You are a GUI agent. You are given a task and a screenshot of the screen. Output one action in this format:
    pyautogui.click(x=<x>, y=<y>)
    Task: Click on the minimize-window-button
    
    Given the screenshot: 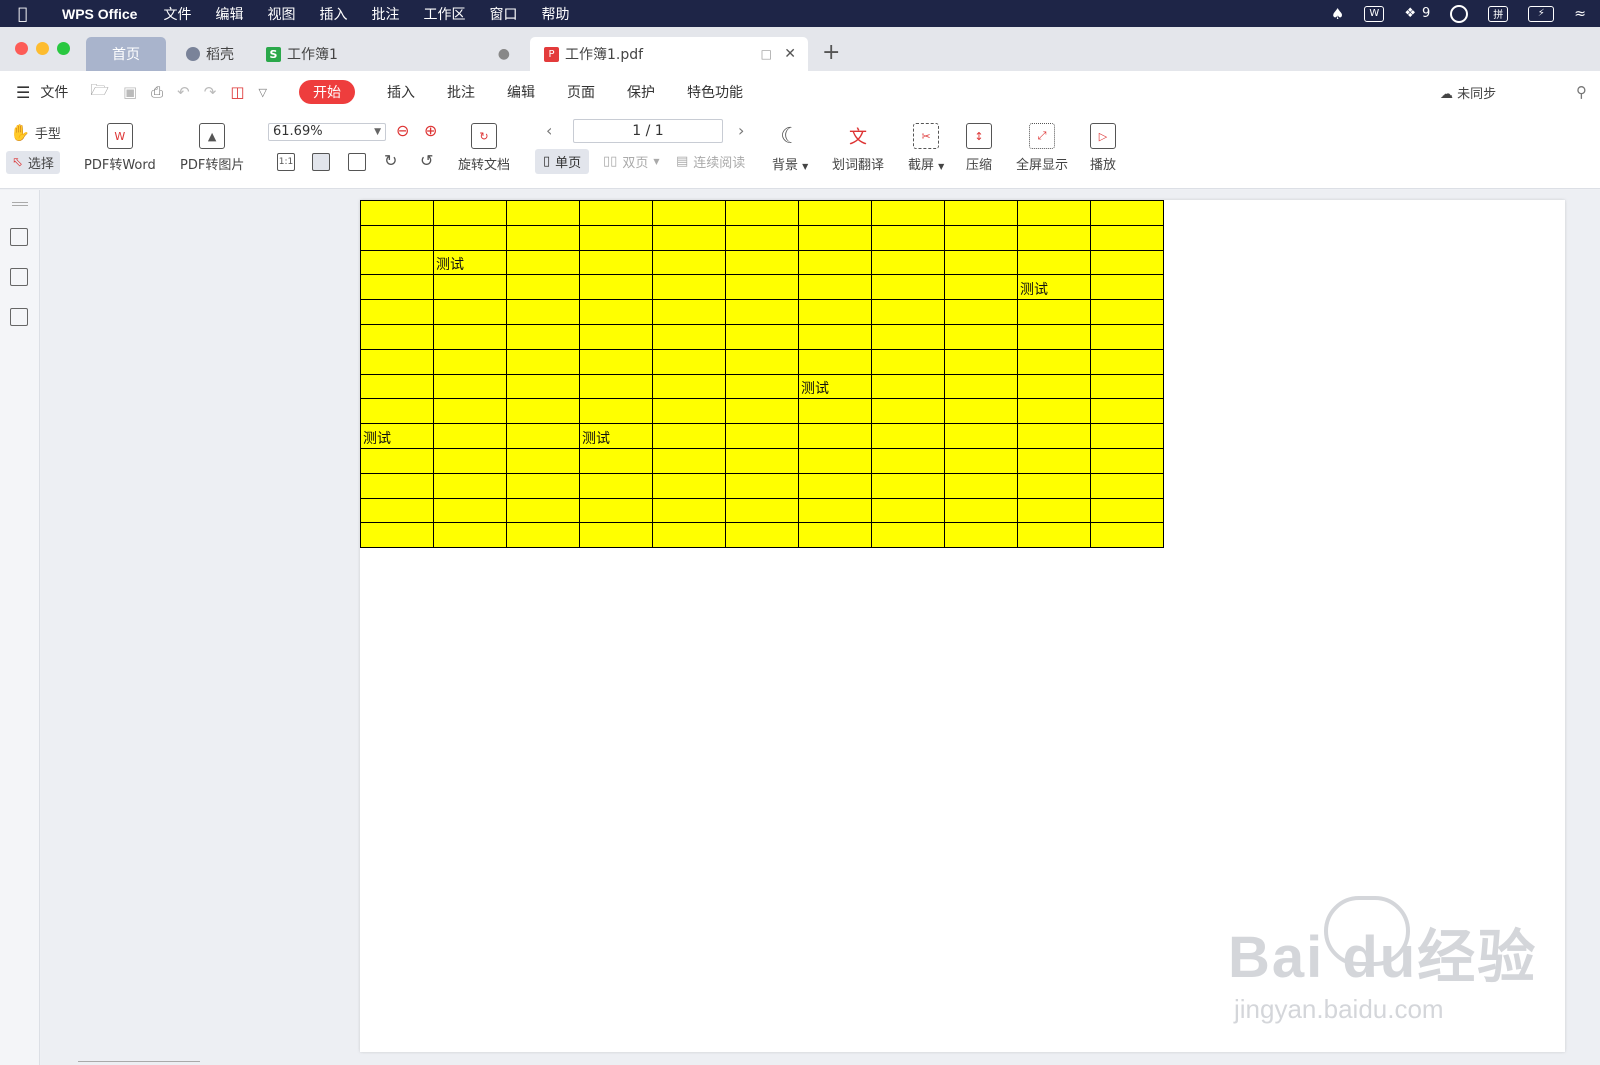 What is the action you would take?
    pyautogui.click(x=42, y=48)
    